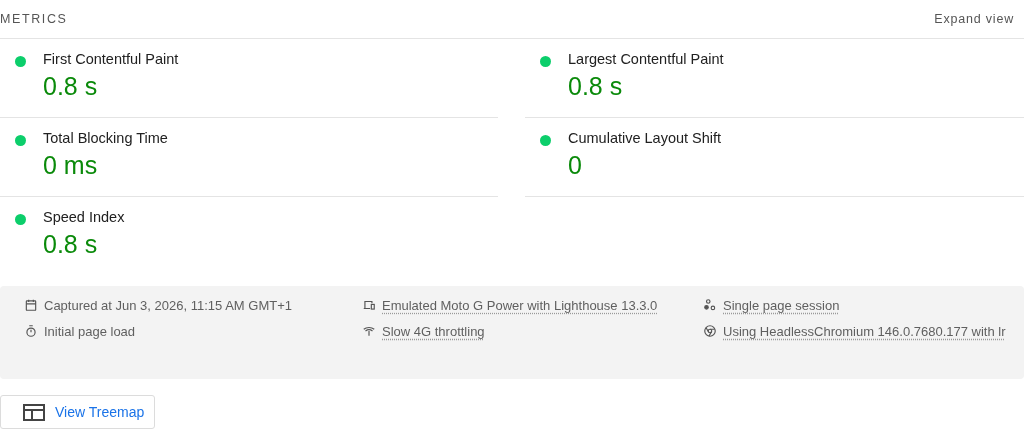  Describe the element at coordinates (645, 138) in the screenshot. I see `metric-label: Cumulative Layout Shift` at that location.